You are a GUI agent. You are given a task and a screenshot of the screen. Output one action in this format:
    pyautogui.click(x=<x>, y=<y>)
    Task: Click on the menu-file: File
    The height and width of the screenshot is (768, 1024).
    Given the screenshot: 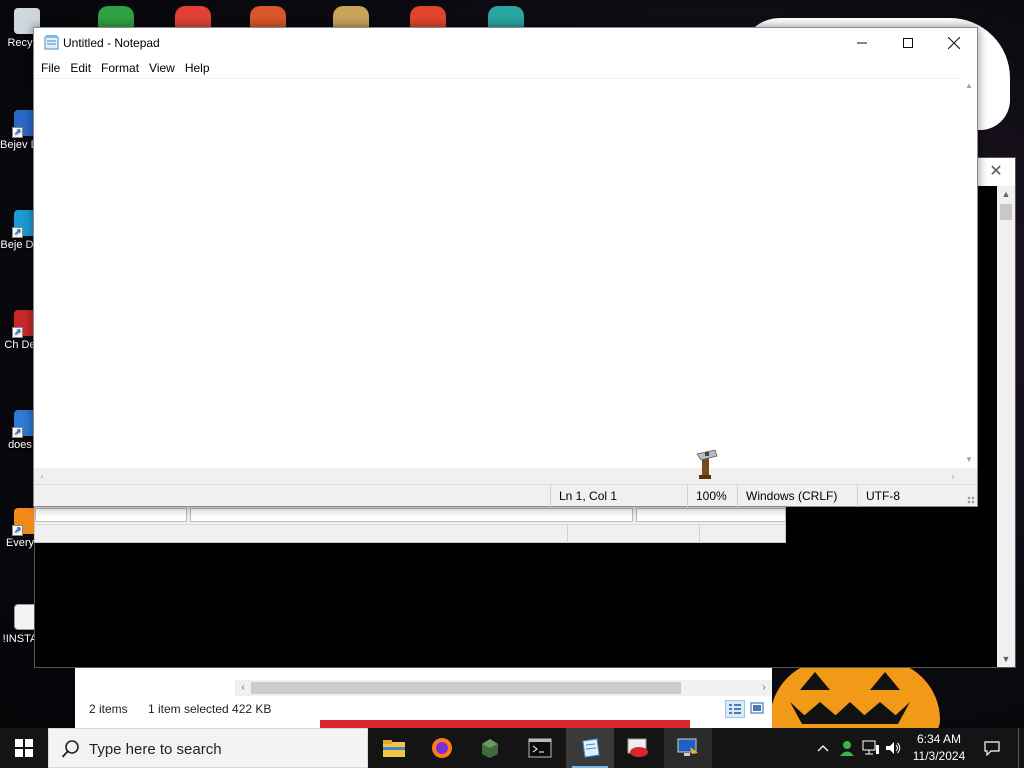 What is the action you would take?
    pyautogui.click(x=50, y=68)
    